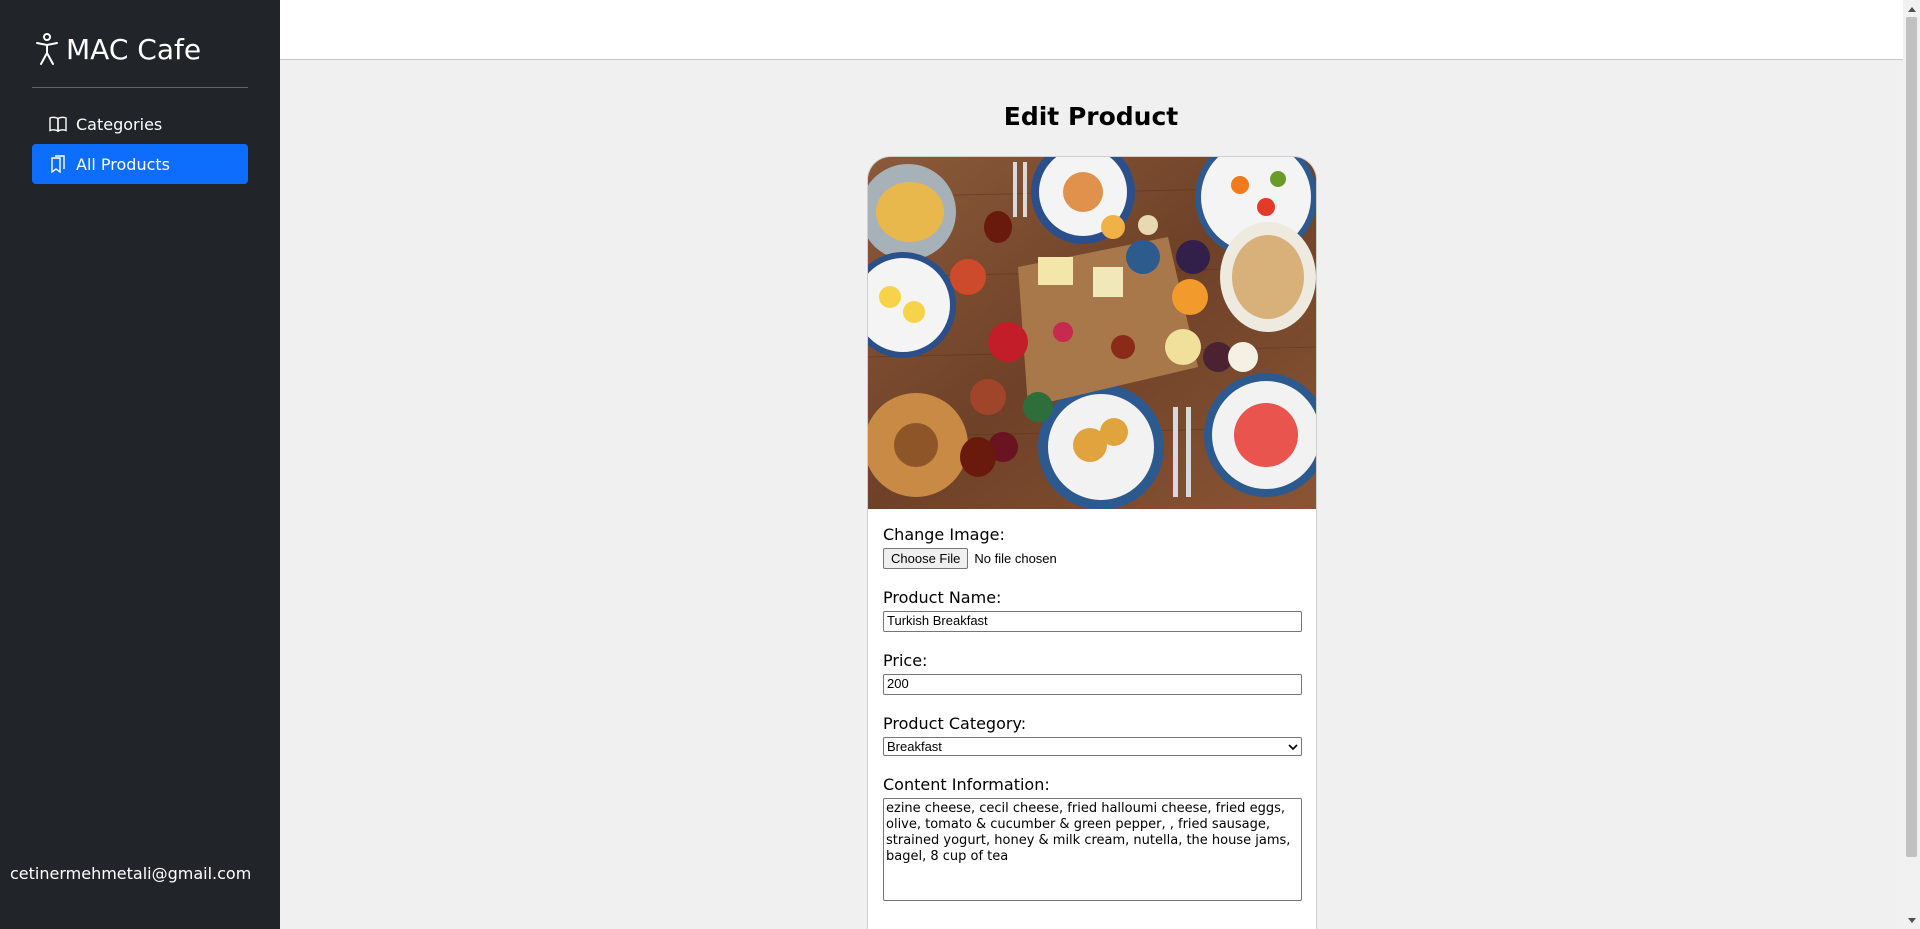 The width and height of the screenshot is (1920, 929). Describe the element at coordinates (1092, 684) in the screenshot. I see `price-input: 200` at that location.